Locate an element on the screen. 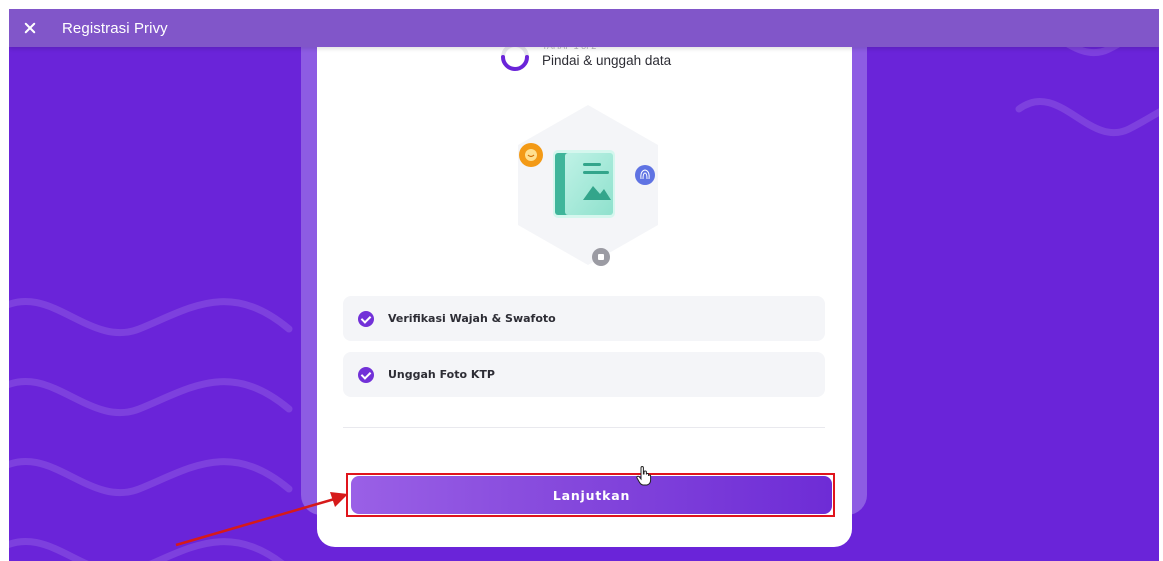 The image size is (1163, 561). illustration is located at coordinates (588, 185).